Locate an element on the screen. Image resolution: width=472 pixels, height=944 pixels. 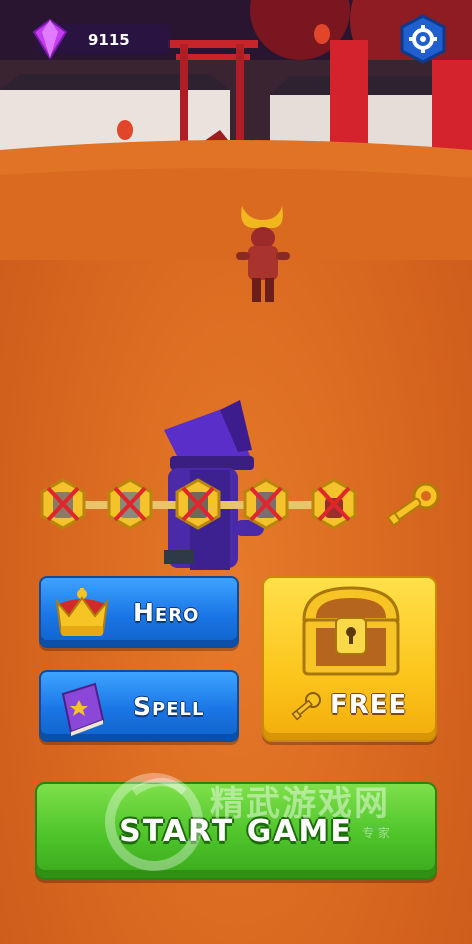
watermark-logo-icon is located at coordinates (154, 822).